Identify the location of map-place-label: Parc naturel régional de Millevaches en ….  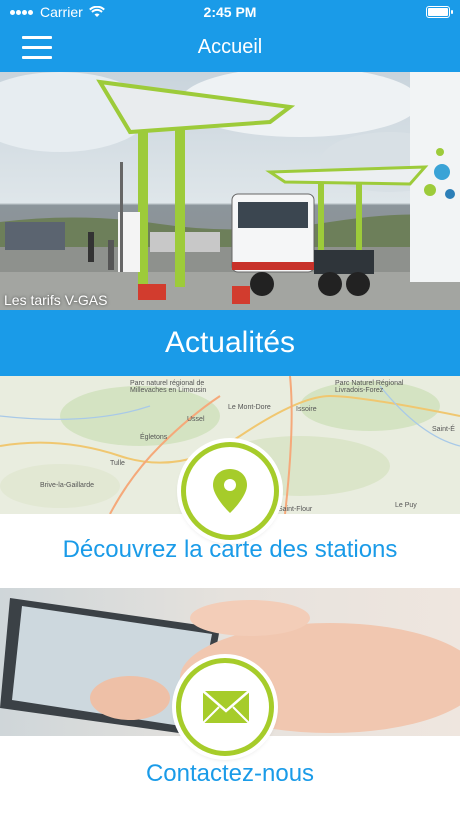
(168, 387).